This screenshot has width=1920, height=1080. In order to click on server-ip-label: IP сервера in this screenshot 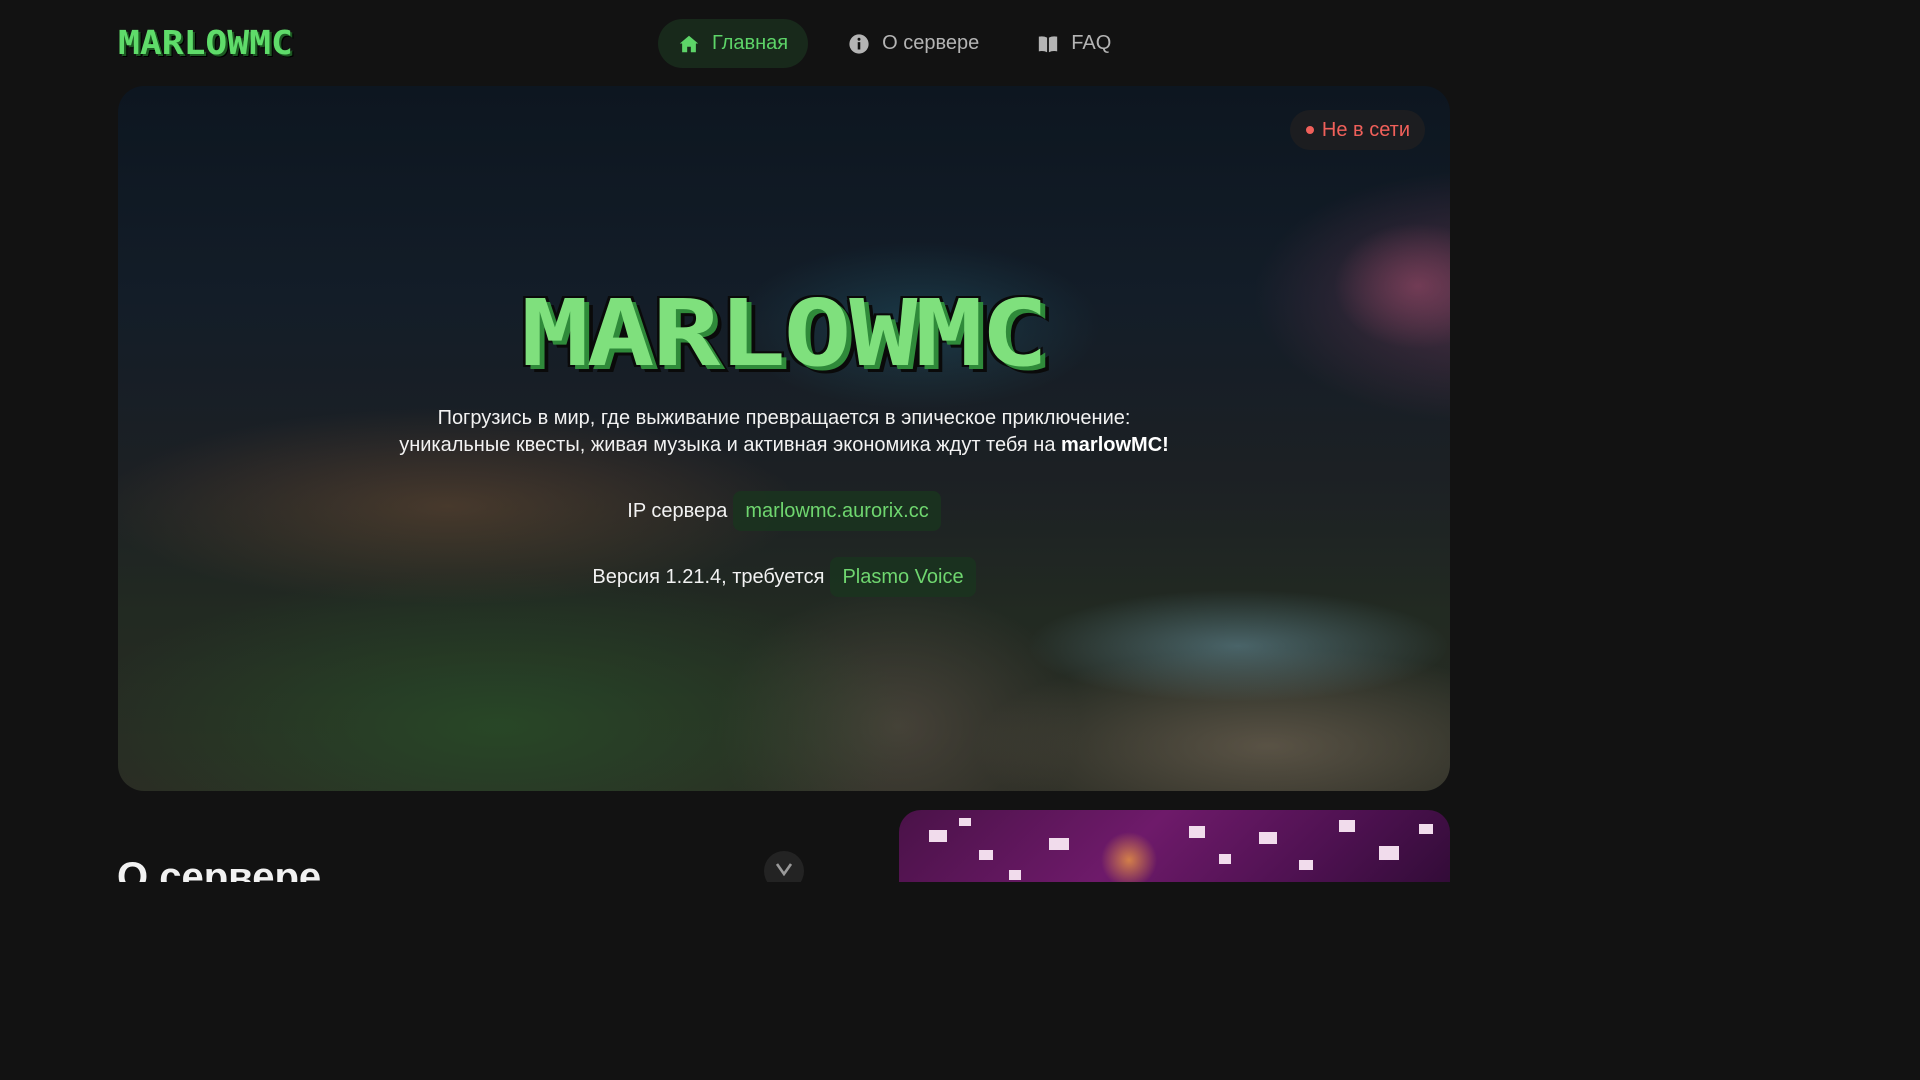, I will do `click(677, 510)`.